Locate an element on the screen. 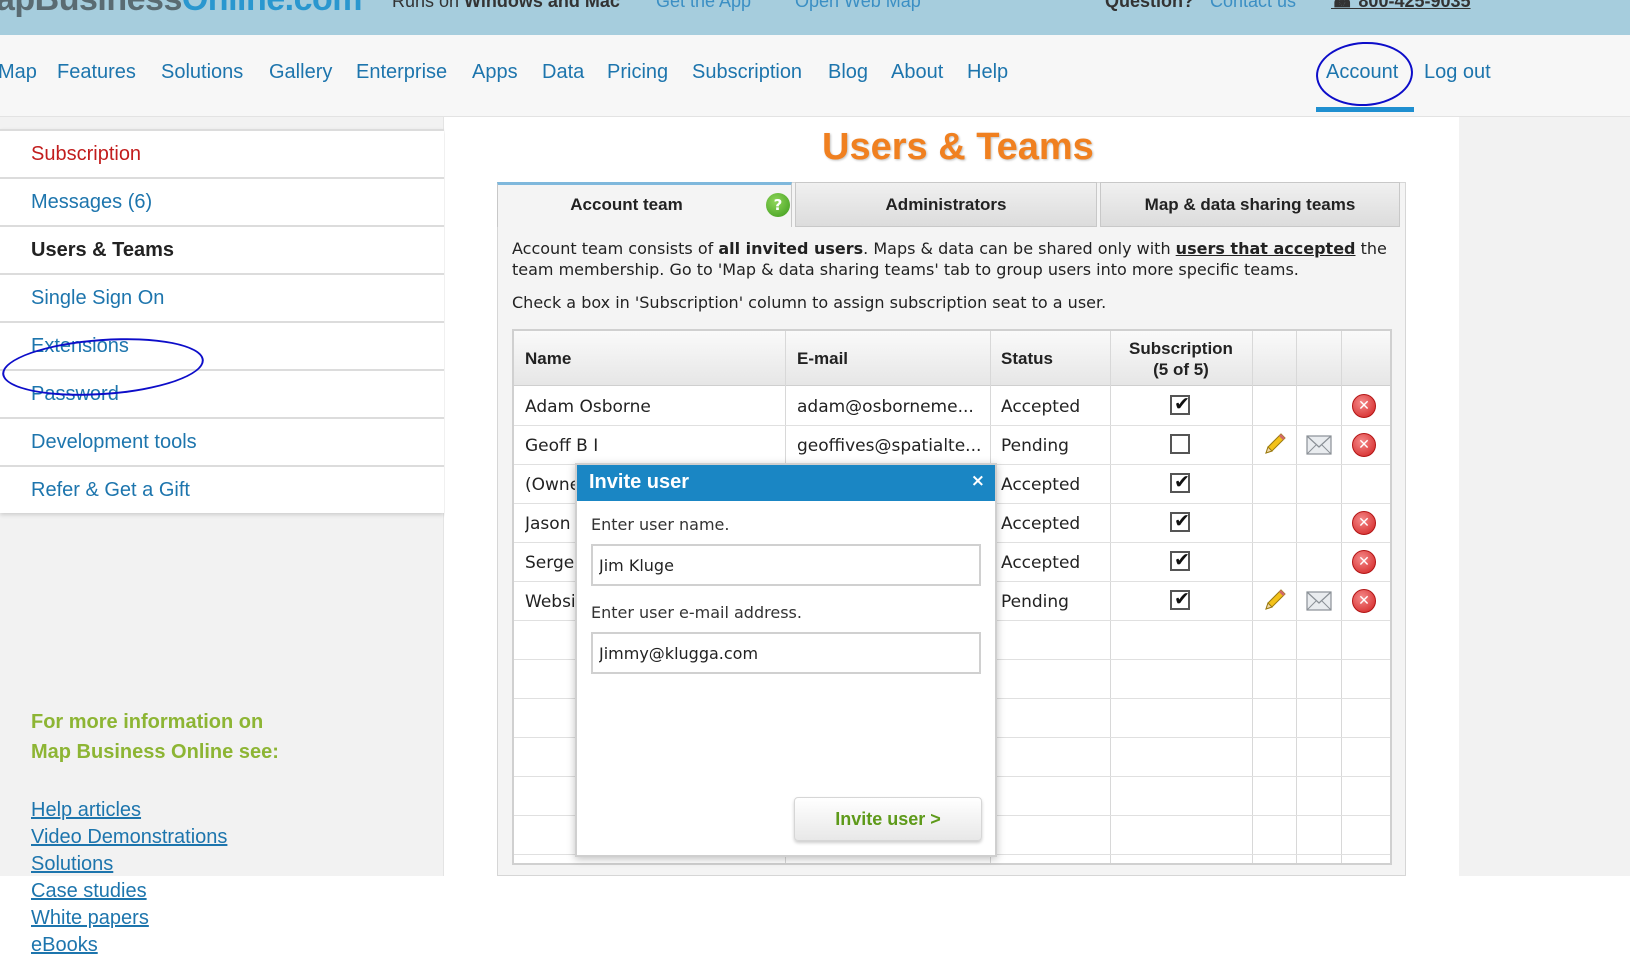 The width and height of the screenshot is (1630, 959). tab-account-team: Account team is located at coordinates (644, 204).